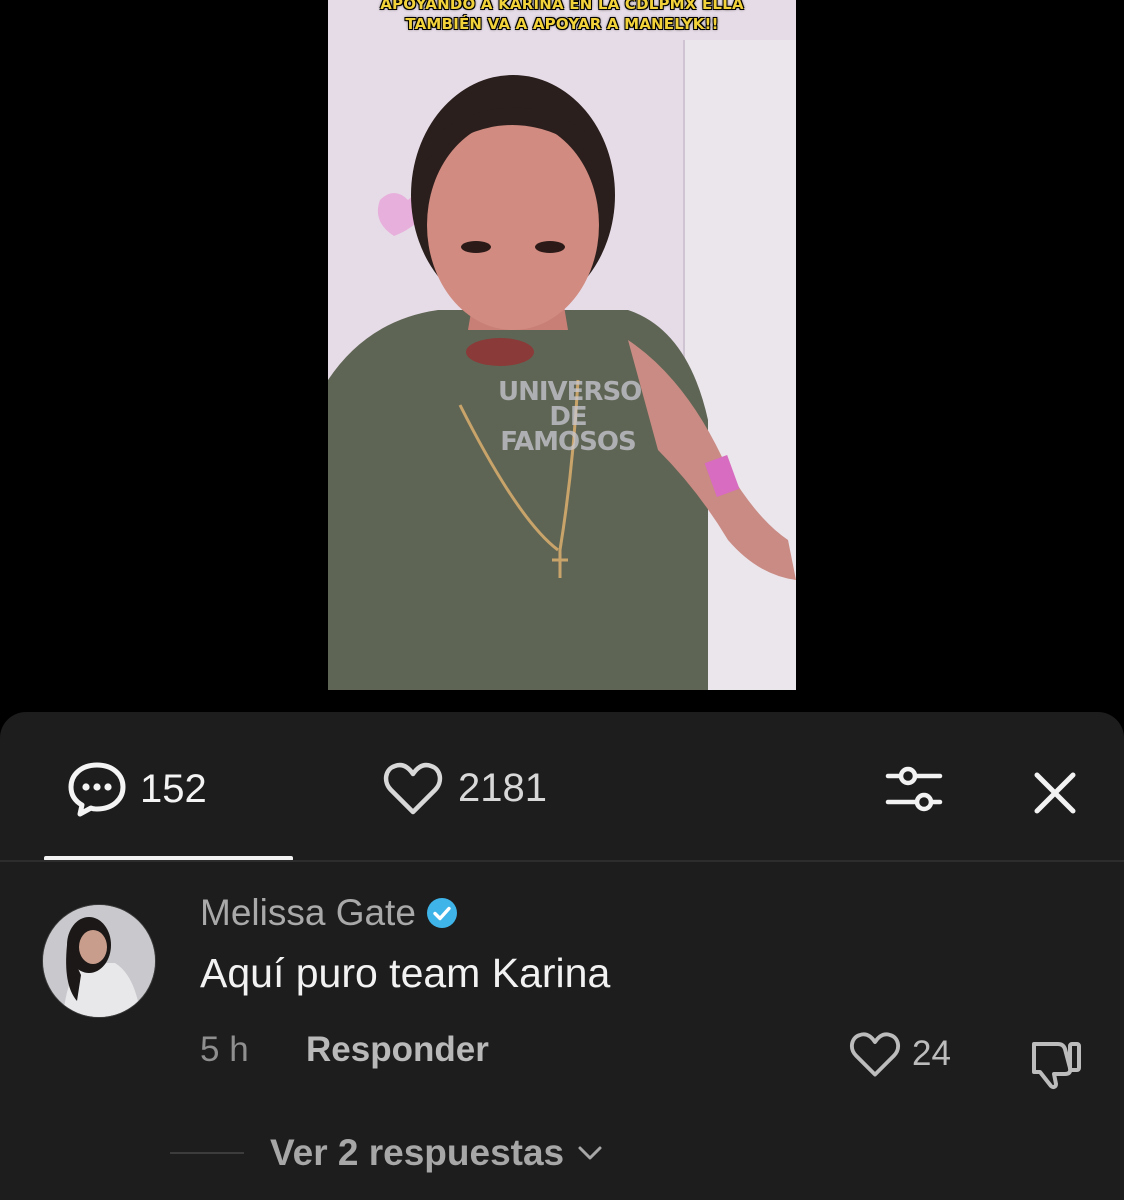 The image size is (1124, 1200). Describe the element at coordinates (562, 6) in the screenshot. I see `video-caption-line-1: APOYANDO A KARINA EN LA CDLPMX ELLA` at that location.